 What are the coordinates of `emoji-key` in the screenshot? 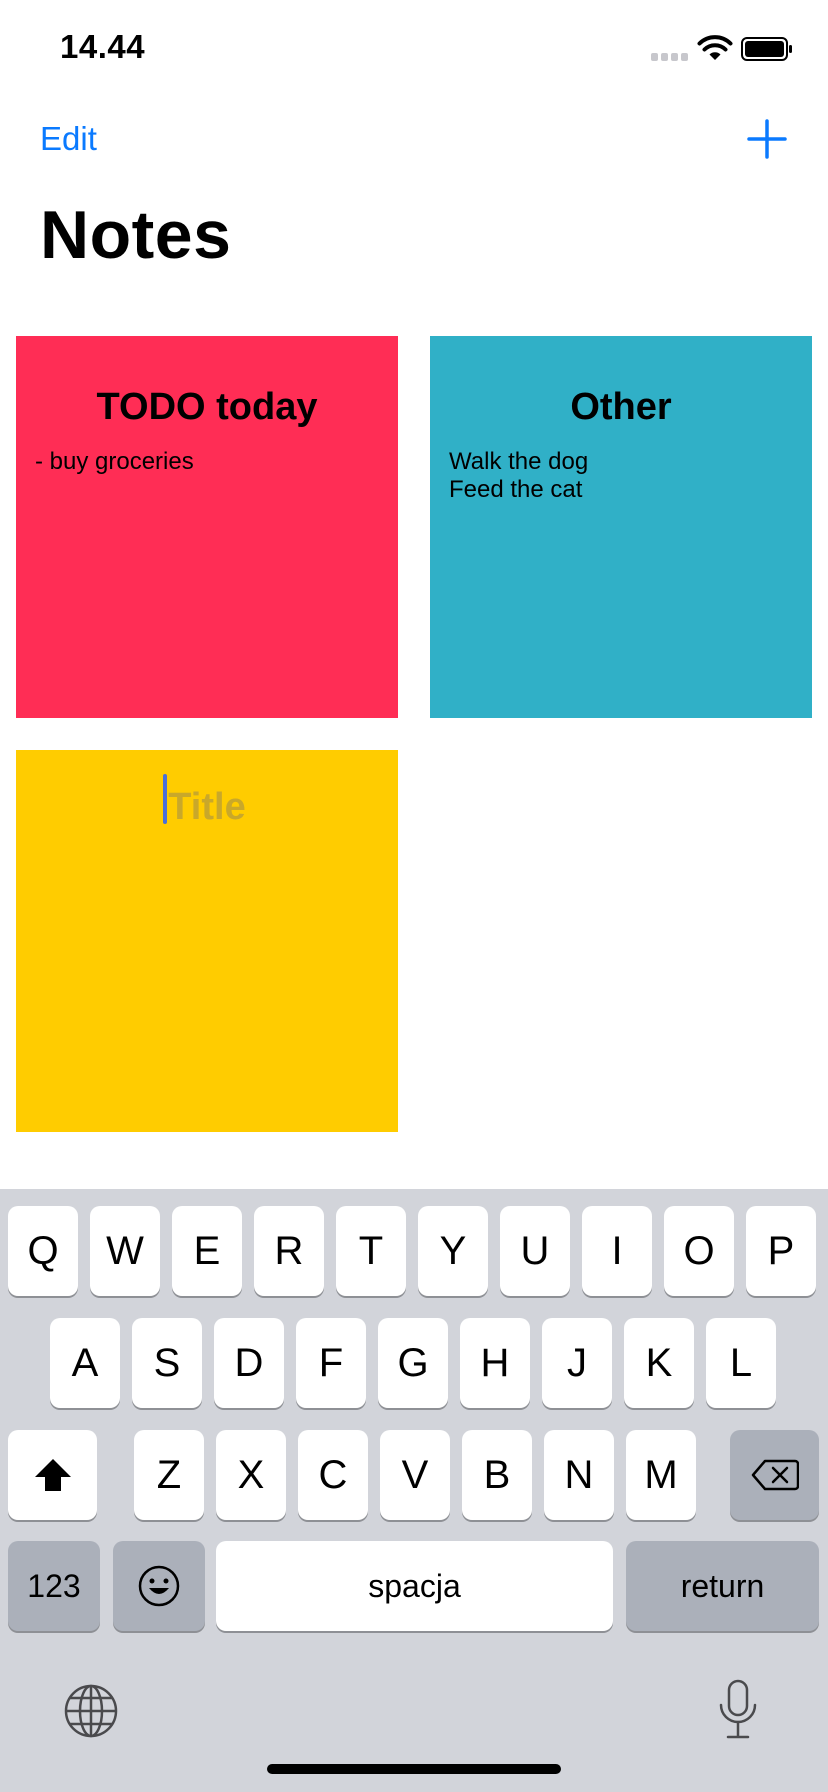 It's located at (159, 1586).